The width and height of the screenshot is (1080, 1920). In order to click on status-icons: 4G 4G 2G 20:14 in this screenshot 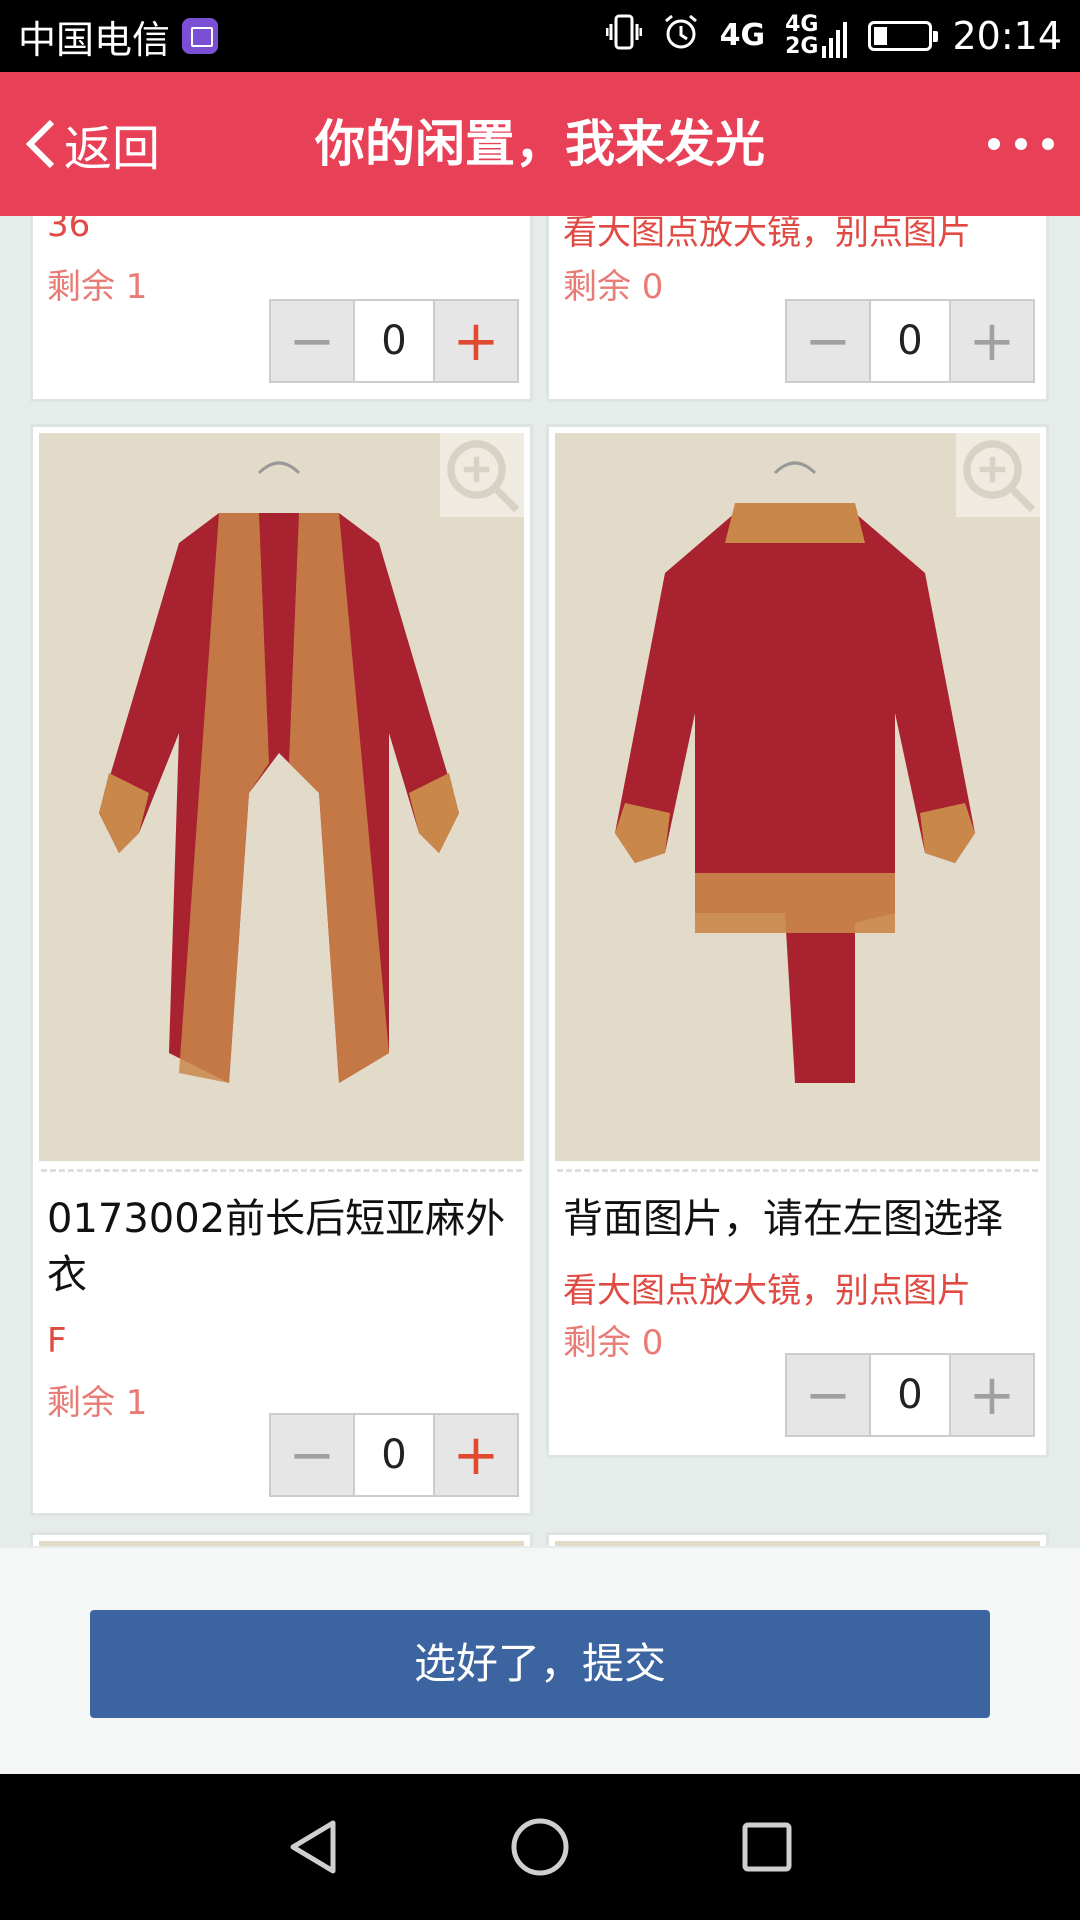, I will do `click(833, 36)`.